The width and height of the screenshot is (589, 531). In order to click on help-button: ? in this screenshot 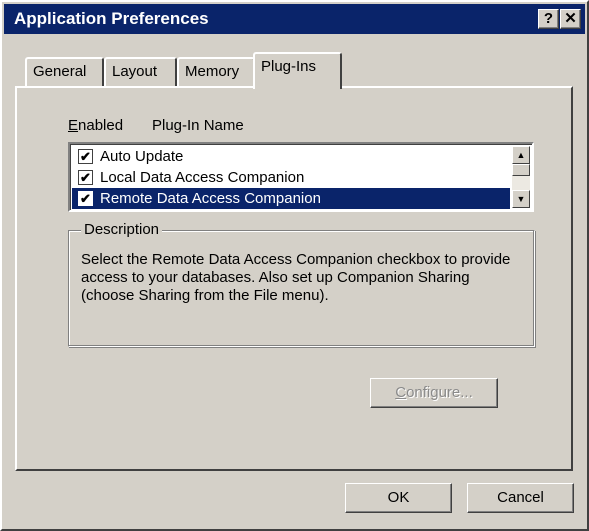, I will do `click(548, 19)`.